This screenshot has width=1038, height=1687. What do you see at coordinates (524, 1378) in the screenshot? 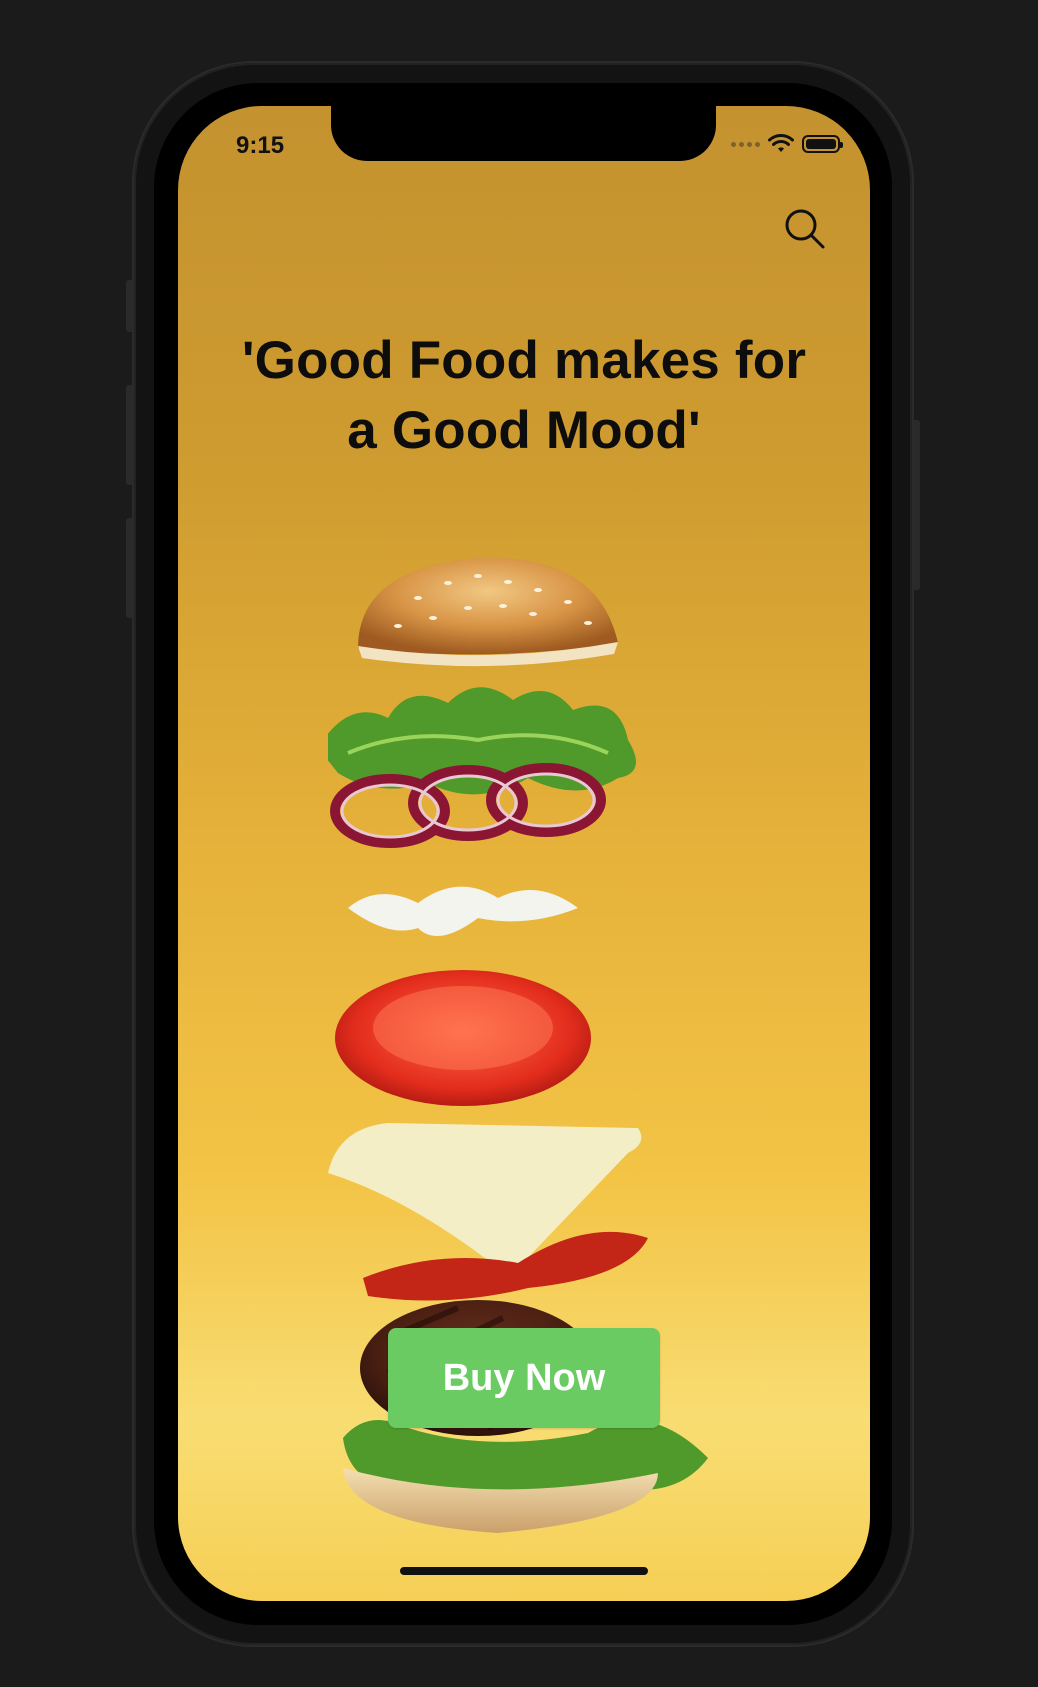
I see `buy-now-button: Buy Now` at bounding box center [524, 1378].